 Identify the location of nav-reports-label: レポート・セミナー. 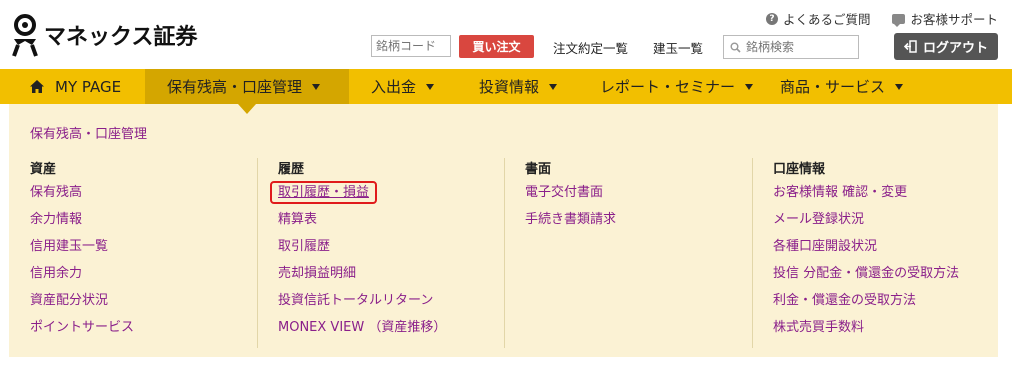
(668, 87).